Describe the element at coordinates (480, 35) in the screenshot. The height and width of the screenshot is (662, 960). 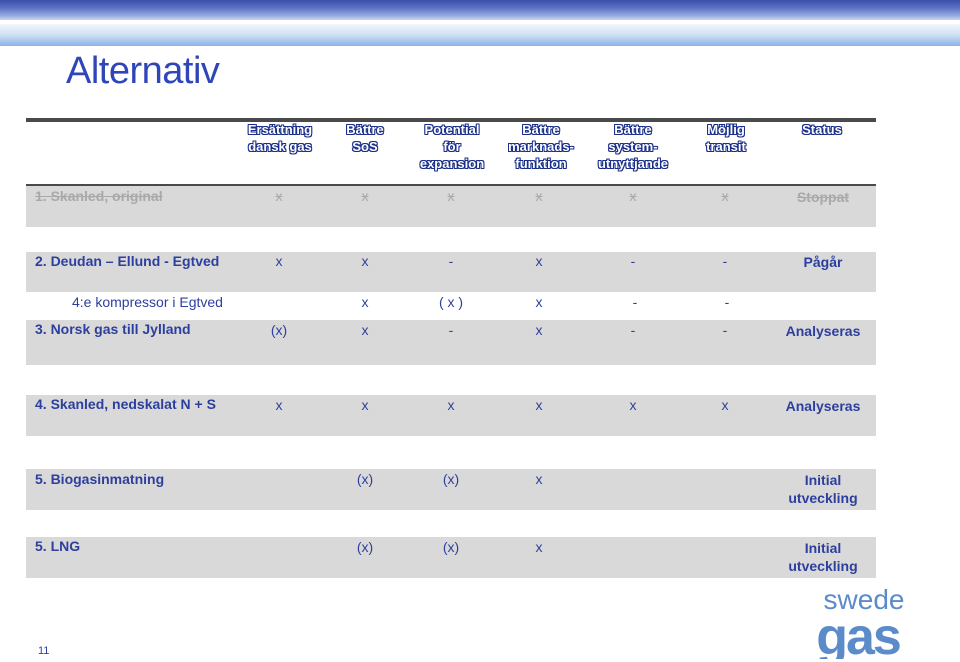
I see `sub-banner` at that location.